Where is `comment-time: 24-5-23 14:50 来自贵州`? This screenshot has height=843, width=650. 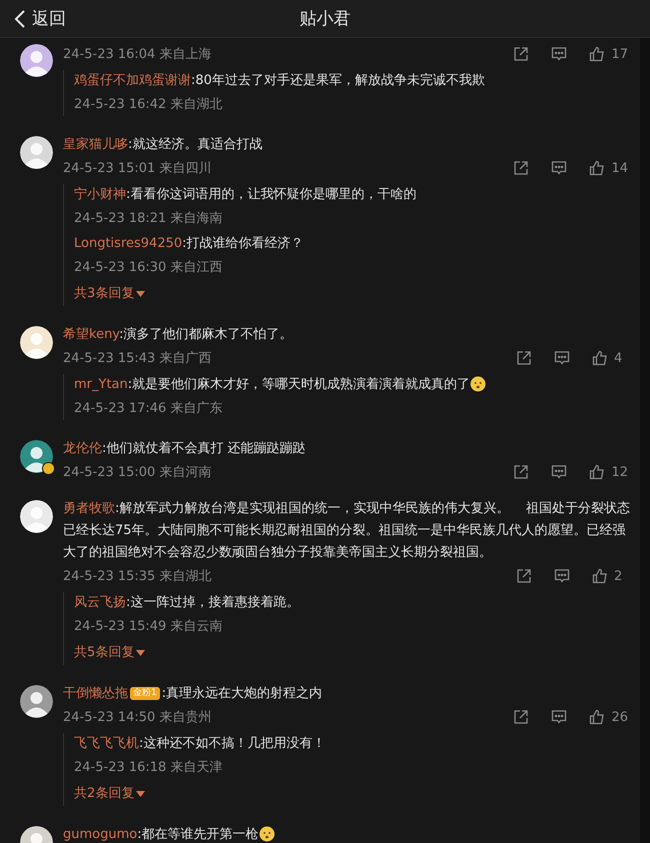 comment-time: 24-5-23 14:50 来自贵州 is located at coordinates (137, 717).